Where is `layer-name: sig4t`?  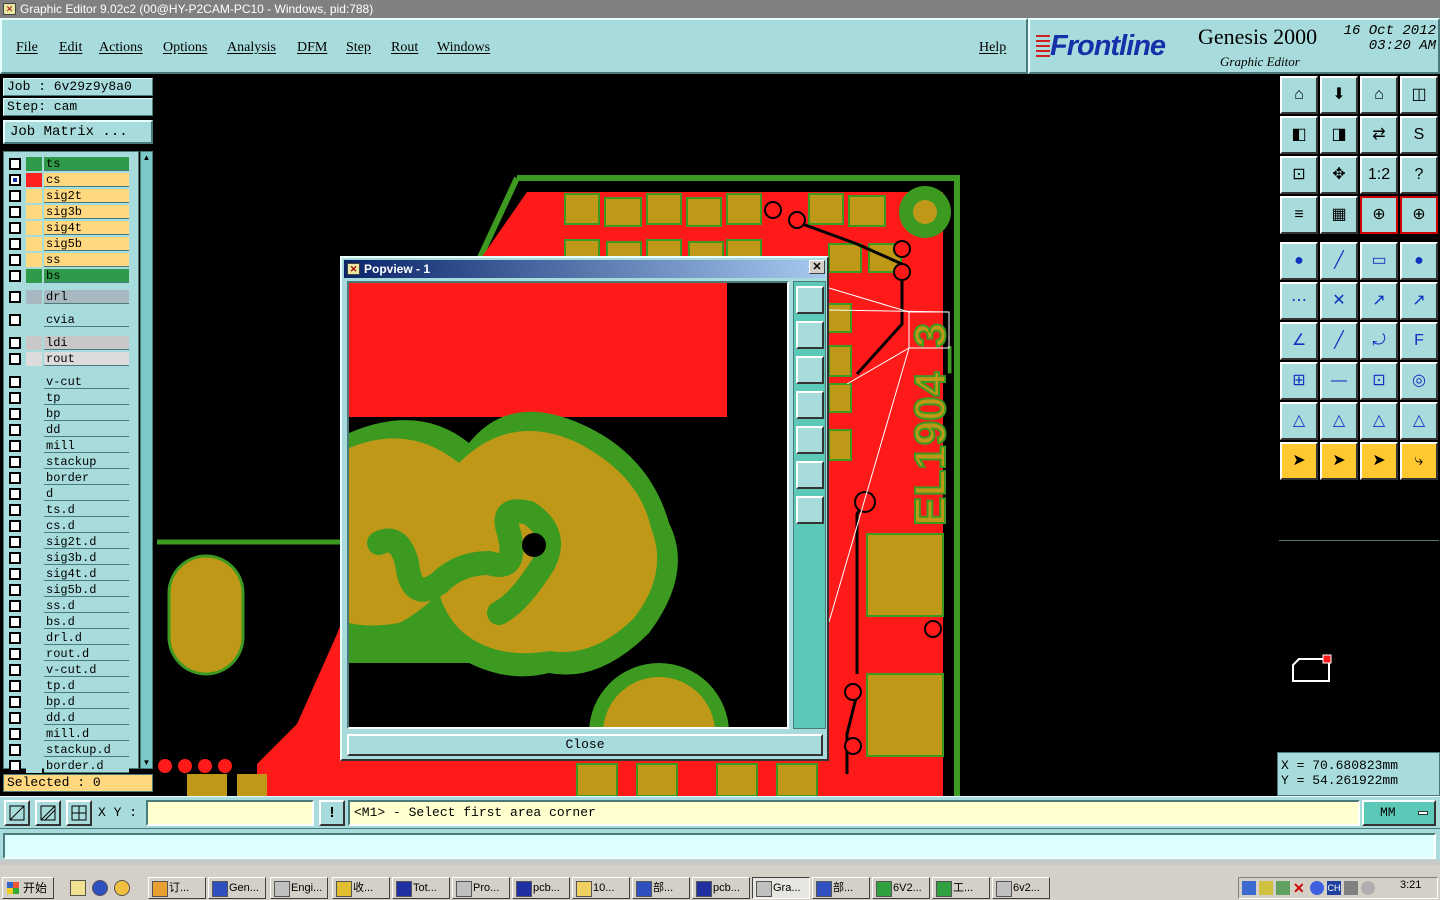 layer-name: sig4t is located at coordinates (86, 228).